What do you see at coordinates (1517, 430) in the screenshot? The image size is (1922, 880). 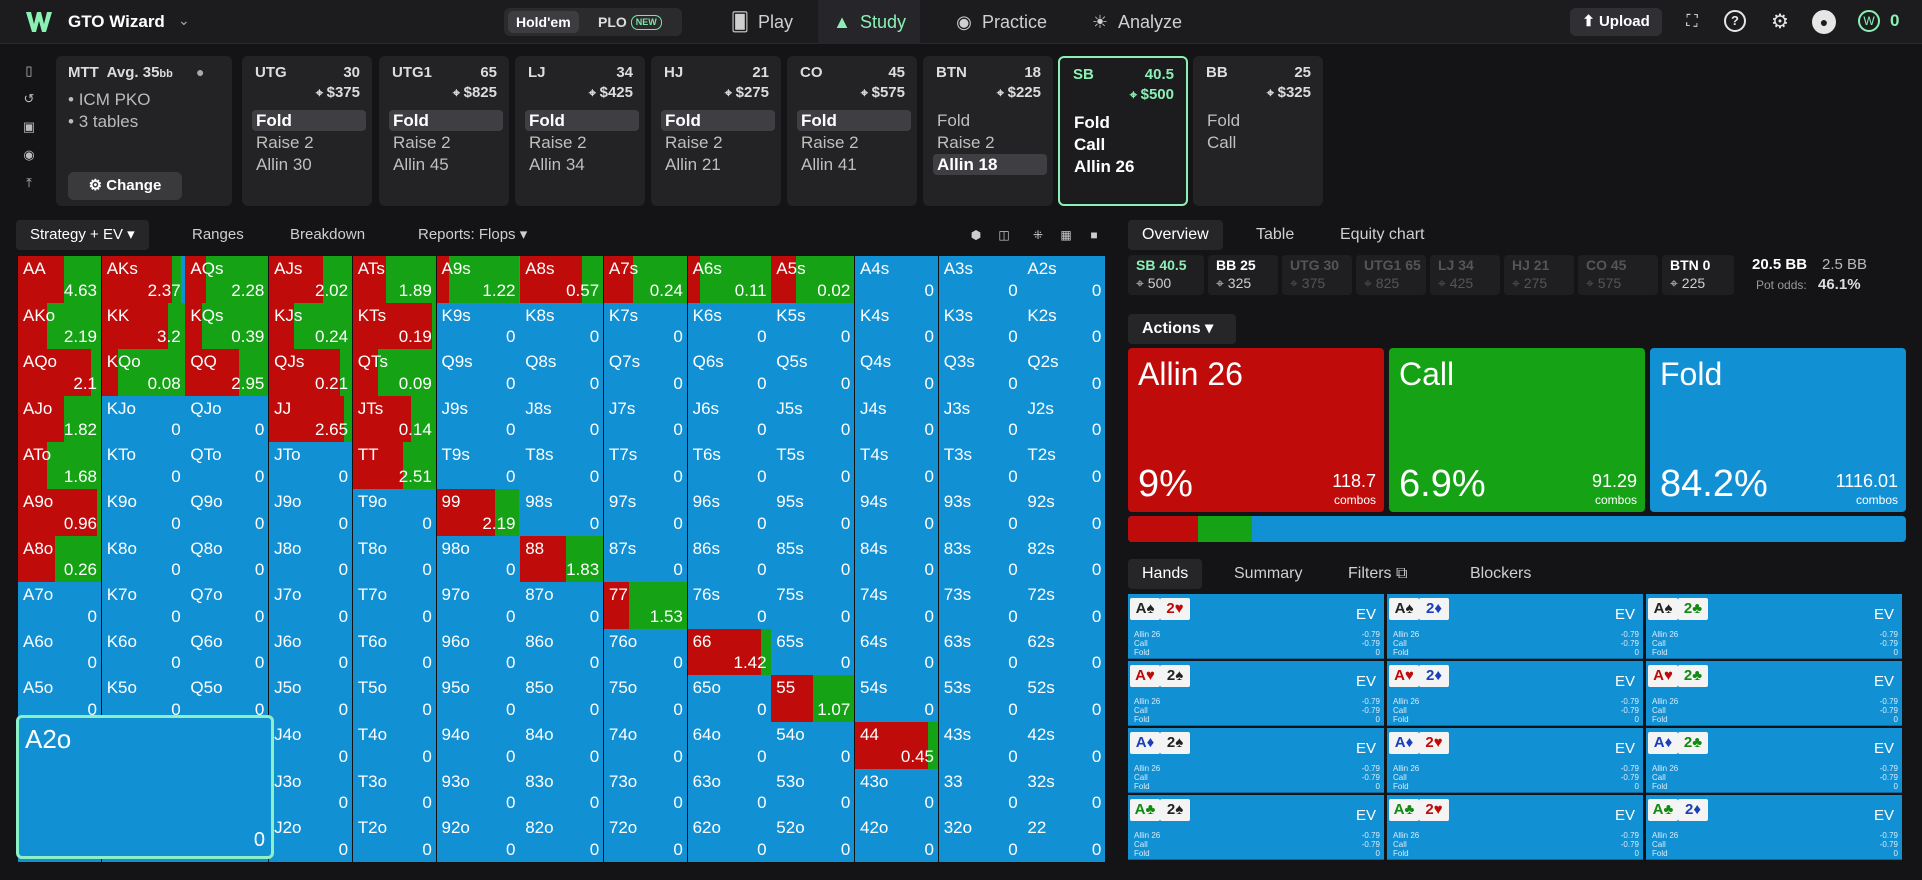 I see `action-call: Call 6.9% 91.29 combos` at bounding box center [1517, 430].